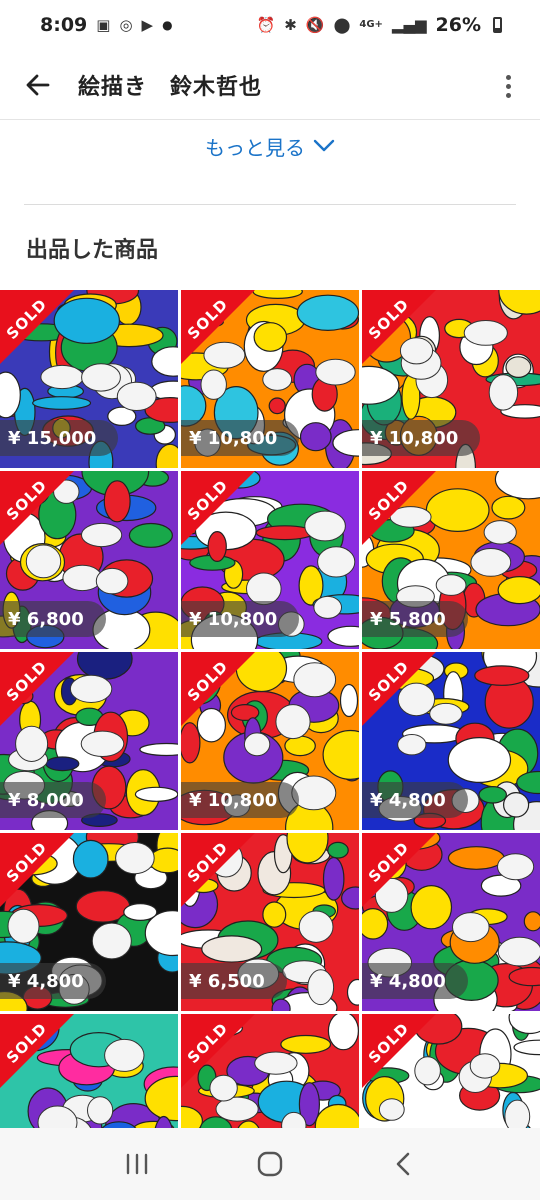  I want to click on alarm-icon: ⏰, so click(266, 24).